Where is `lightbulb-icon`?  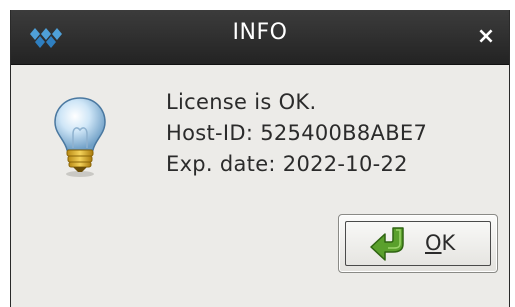
lightbulb-icon is located at coordinates (80, 137).